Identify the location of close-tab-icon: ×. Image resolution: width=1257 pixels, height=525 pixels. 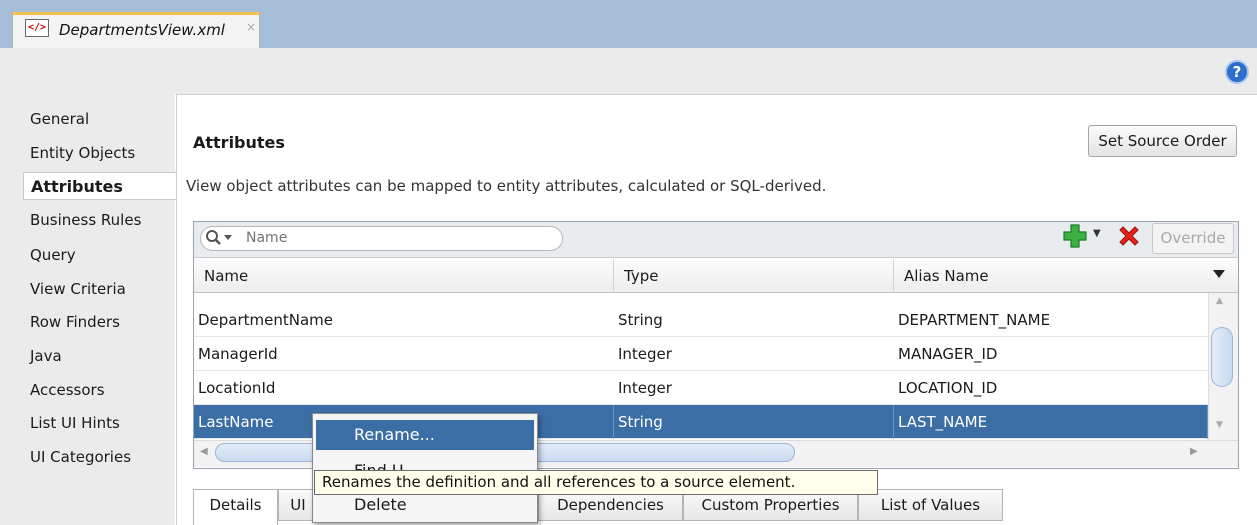
(251, 27).